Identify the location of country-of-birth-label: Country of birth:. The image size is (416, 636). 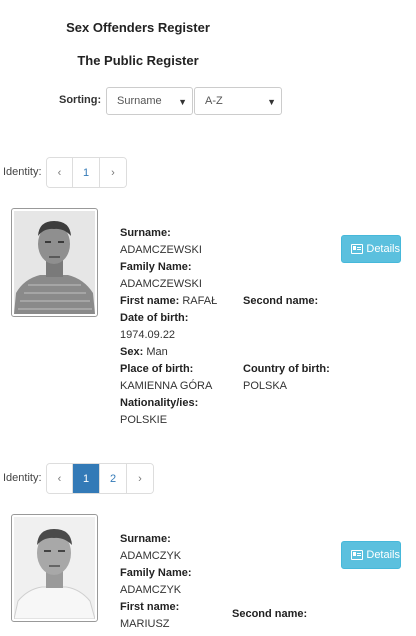
(286, 369).